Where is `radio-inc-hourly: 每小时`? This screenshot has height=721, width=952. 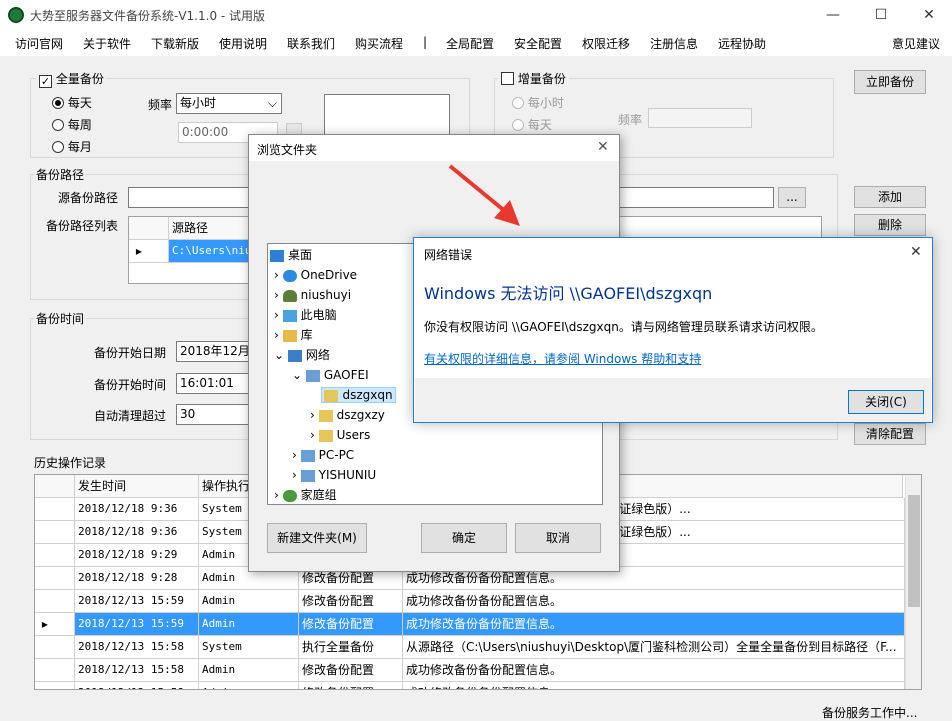 radio-inc-hourly: 每小时 is located at coordinates (538, 102).